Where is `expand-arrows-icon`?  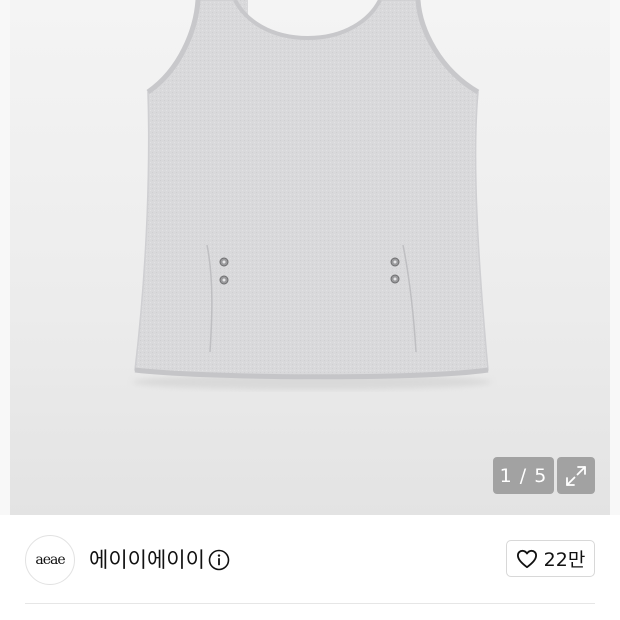 expand-arrows-icon is located at coordinates (576, 475).